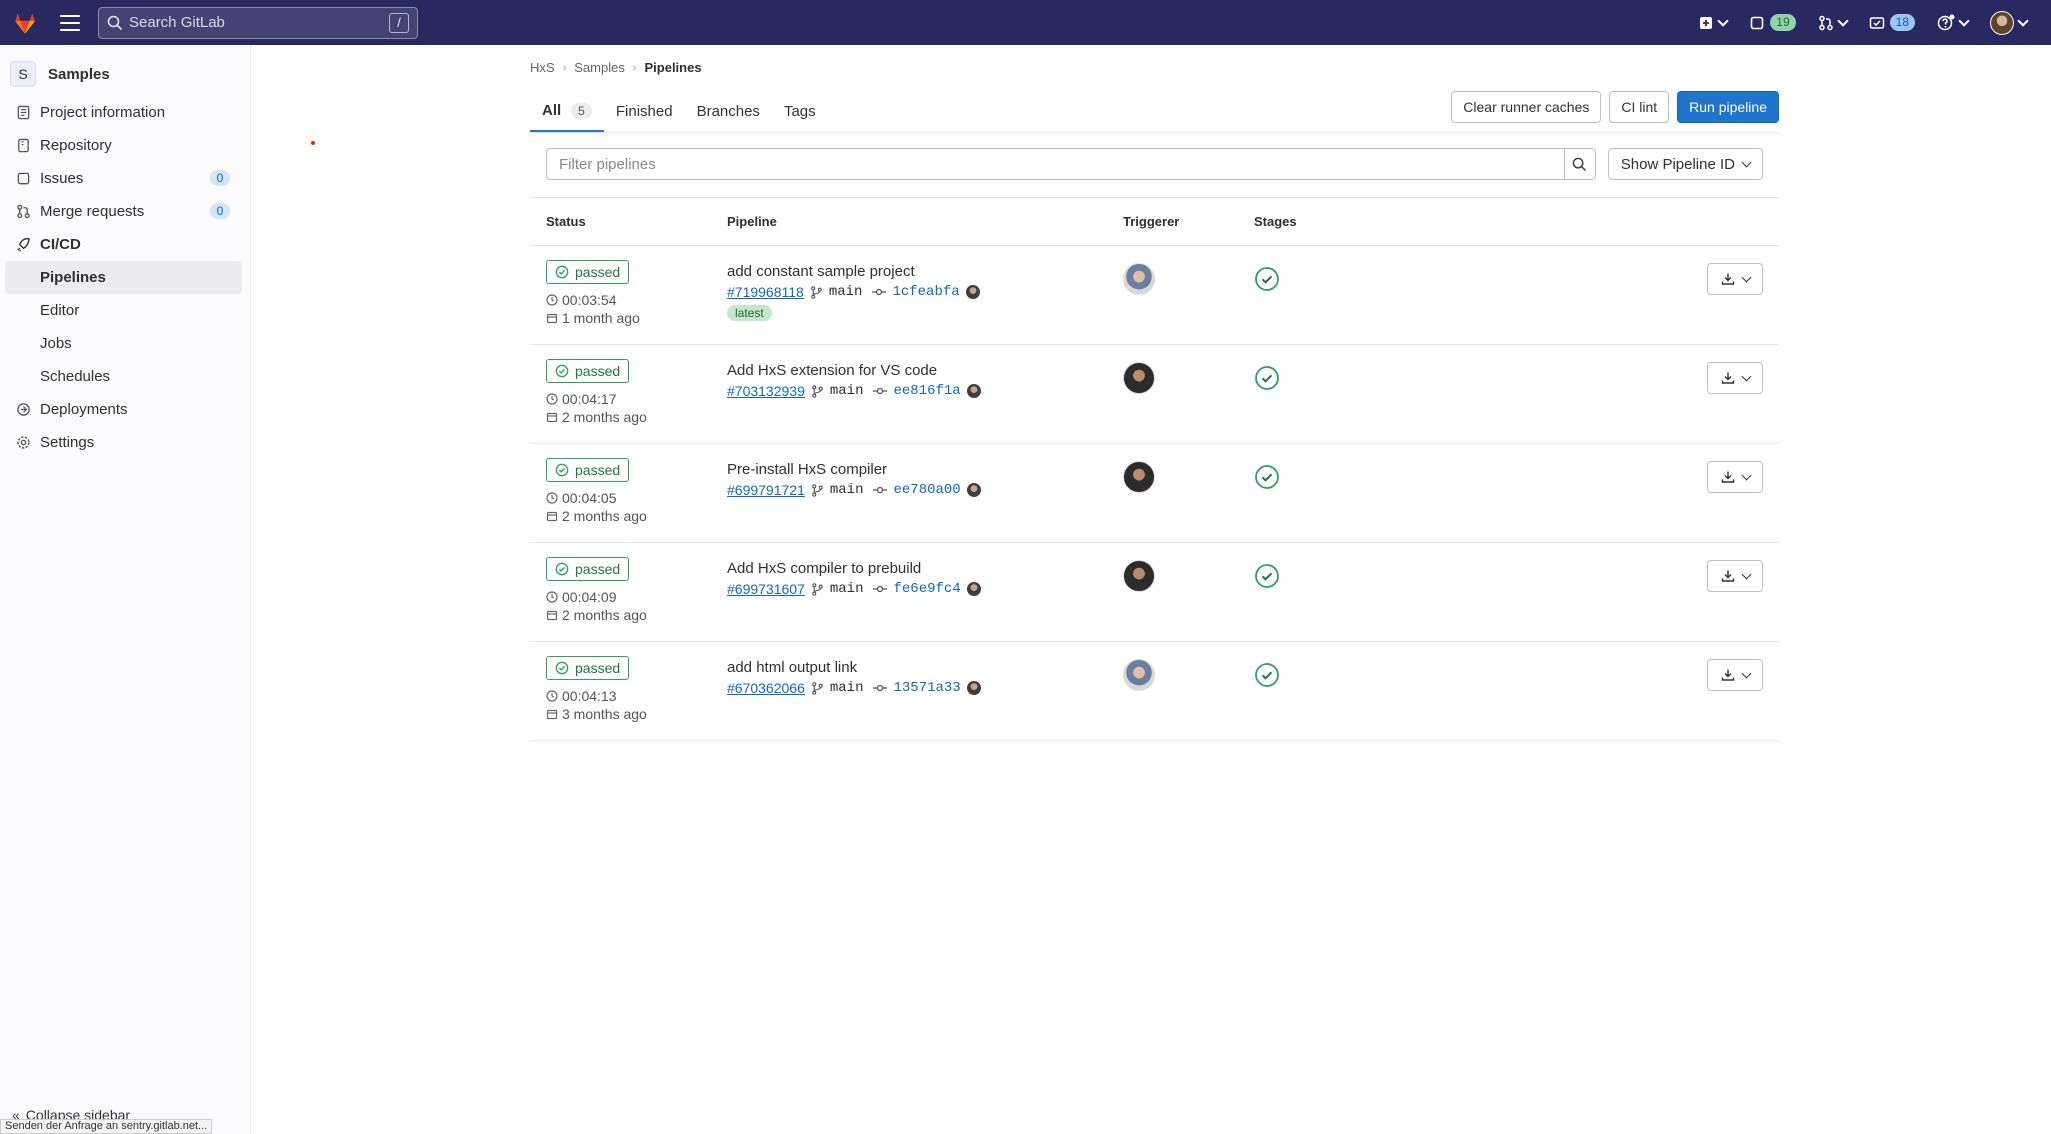 The image size is (2051, 1134). Describe the element at coordinates (23, 178) in the screenshot. I see `issues-icon` at that location.